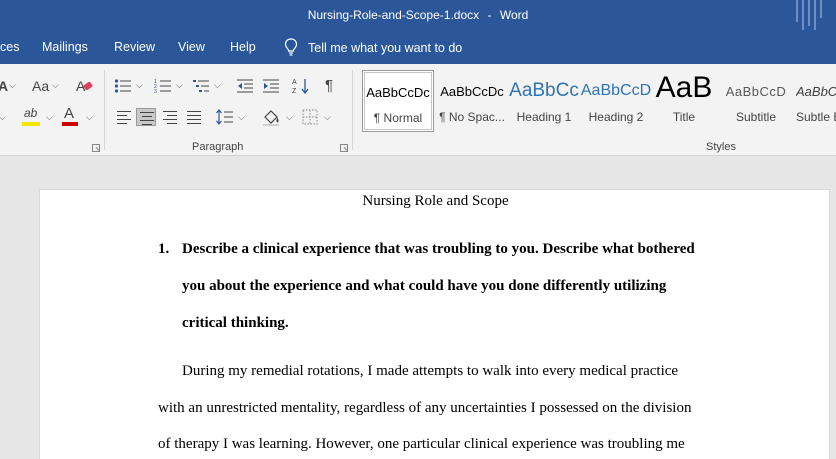  Describe the element at coordinates (164, 249) in the screenshot. I see `list-number: 1.` at that location.